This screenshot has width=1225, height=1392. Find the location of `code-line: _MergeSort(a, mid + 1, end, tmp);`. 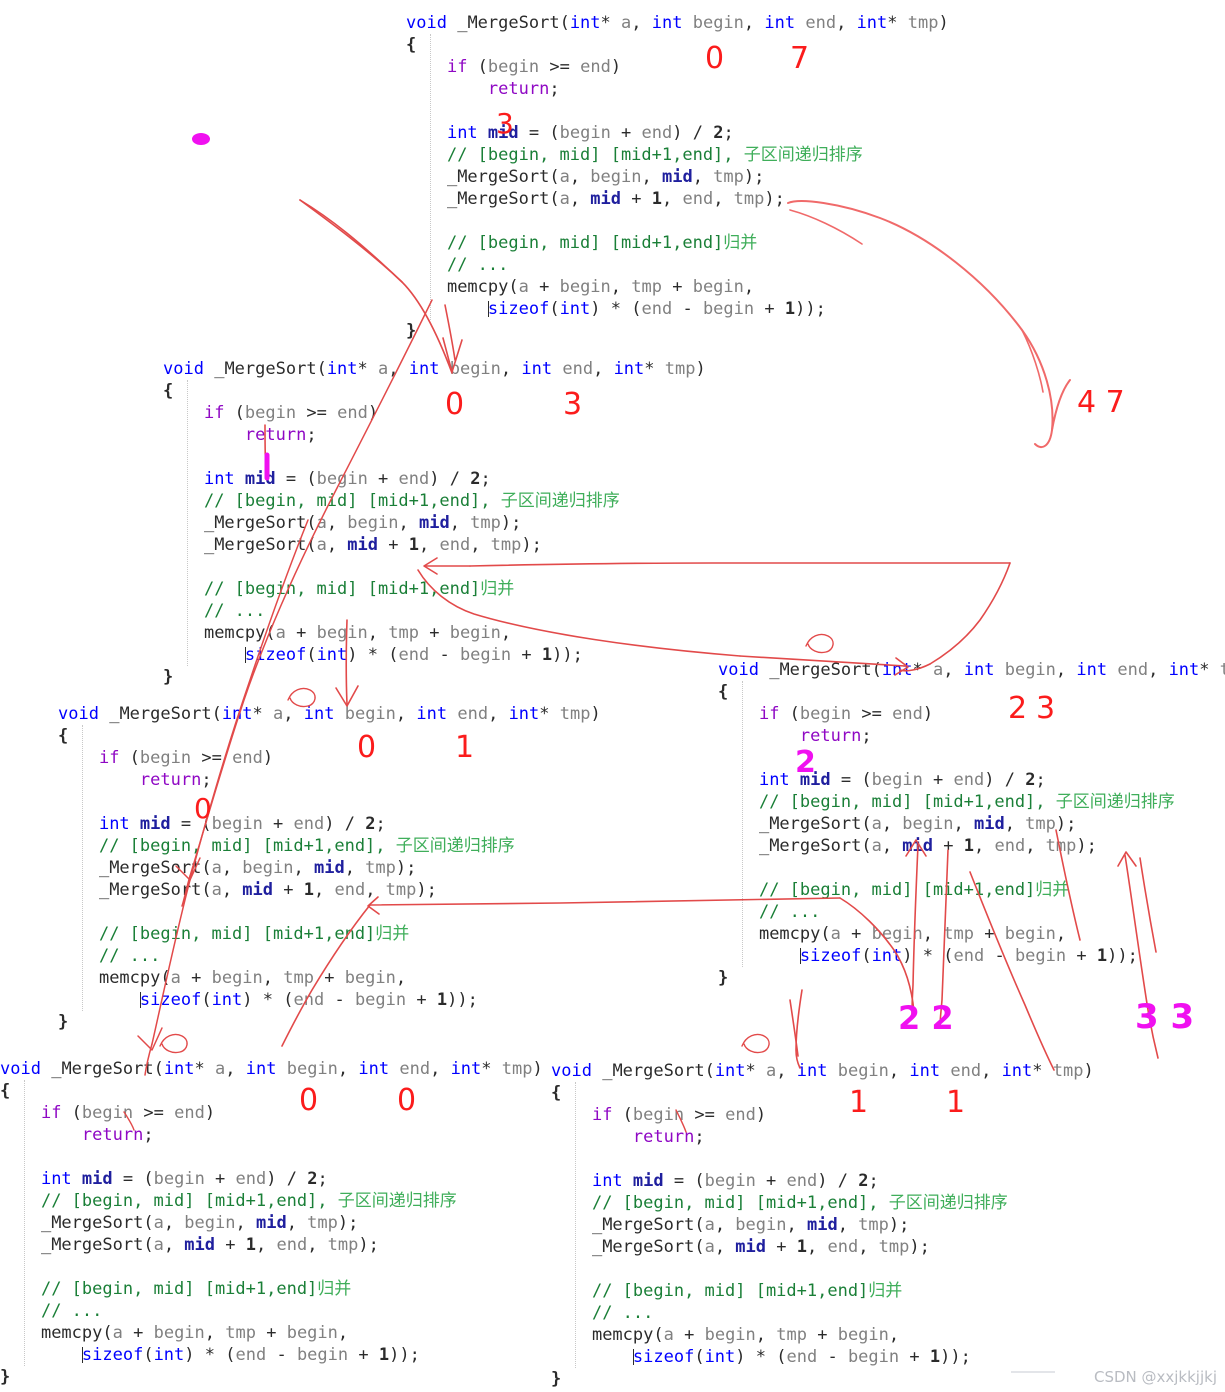

code-line: _MergeSort(a, mid + 1, end, tmp); is located at coordinates (271, 1245).